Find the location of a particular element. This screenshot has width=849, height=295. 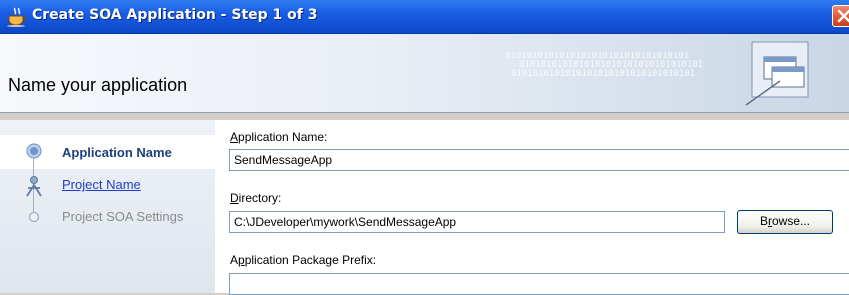

application-name-label: Application Name: is located at coordinates (279, 137).